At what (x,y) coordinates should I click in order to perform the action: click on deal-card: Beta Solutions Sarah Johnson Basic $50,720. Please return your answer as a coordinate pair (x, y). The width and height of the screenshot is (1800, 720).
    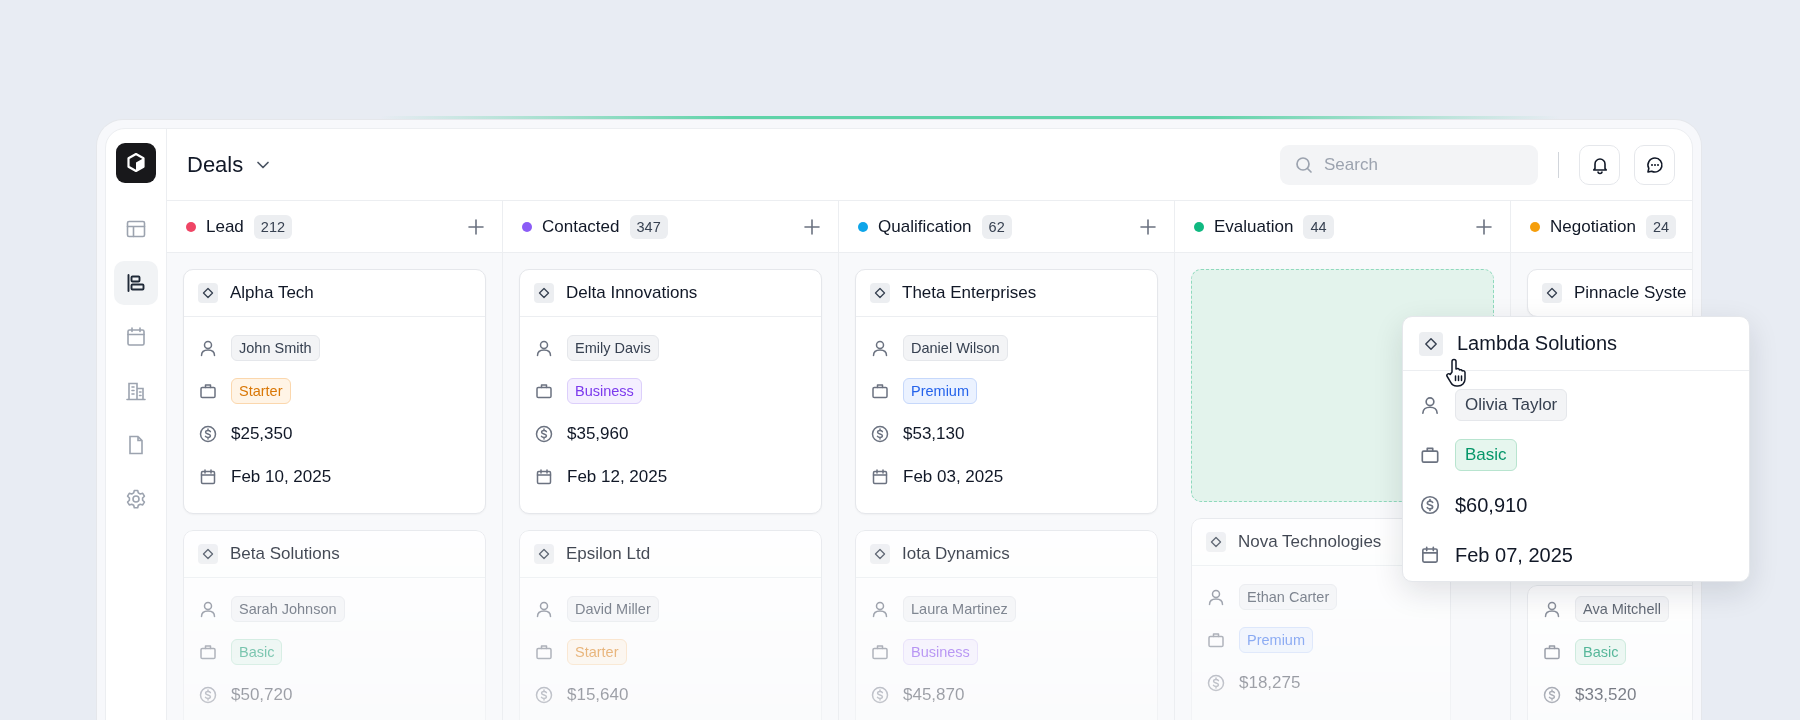
    Looking at the image, I should click on (334, 625).